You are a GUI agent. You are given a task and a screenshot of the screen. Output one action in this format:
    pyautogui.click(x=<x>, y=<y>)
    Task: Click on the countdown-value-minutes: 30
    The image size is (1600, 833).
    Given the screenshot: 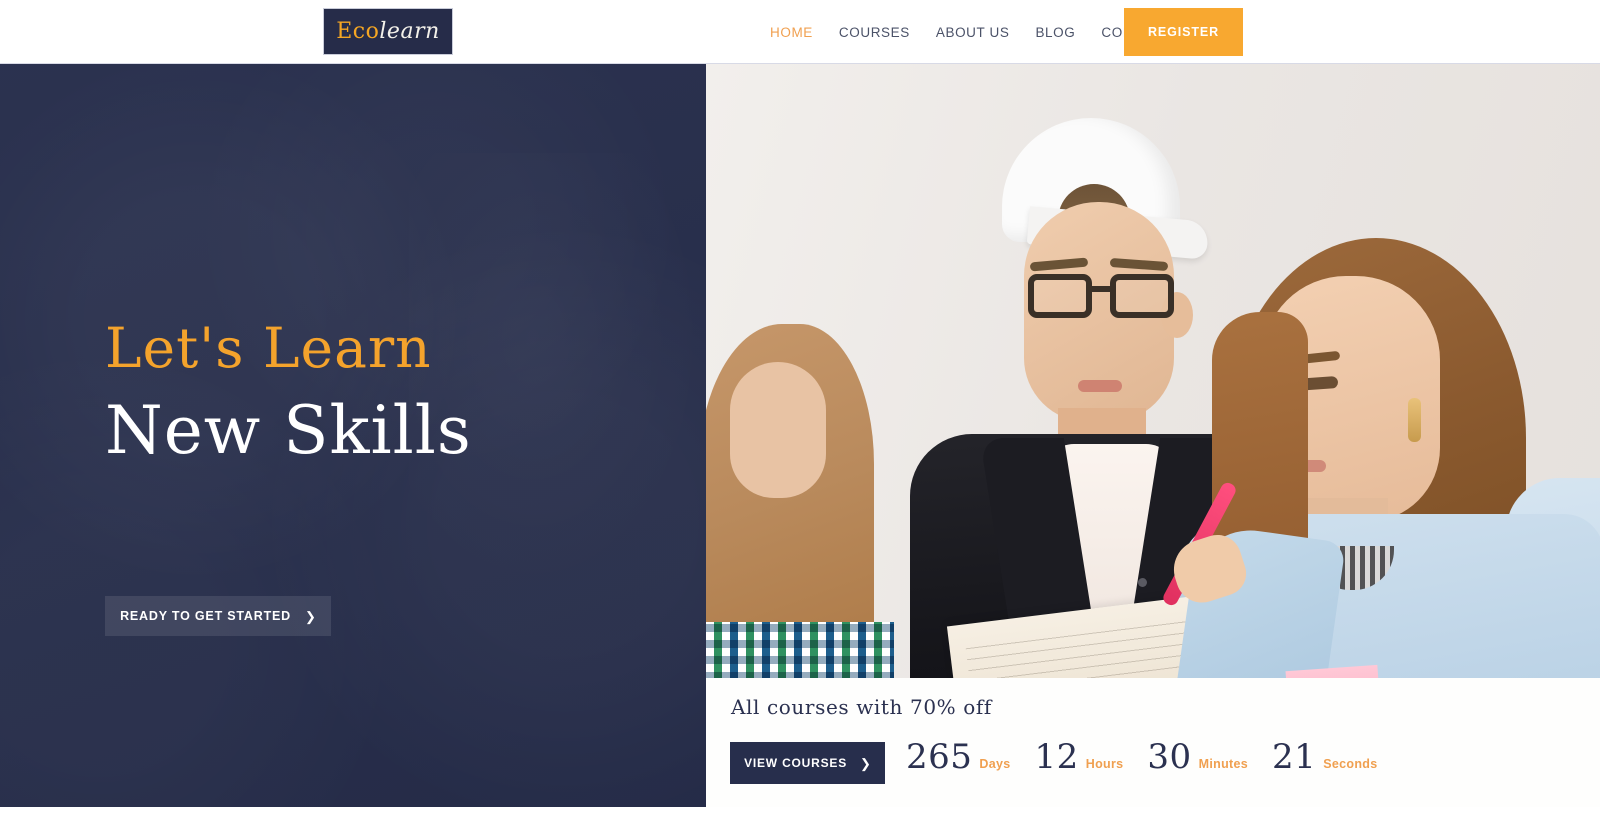 What is the action you would take?
    pyautogui.click(x=1169, y=757)
    